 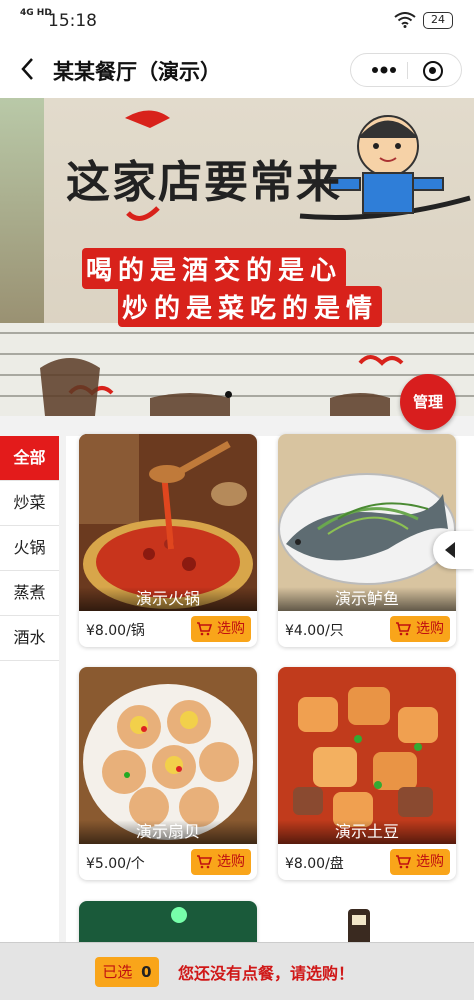 I want to click on banner-sign-headline: 这家店要常来, so click(x=204, y=182).